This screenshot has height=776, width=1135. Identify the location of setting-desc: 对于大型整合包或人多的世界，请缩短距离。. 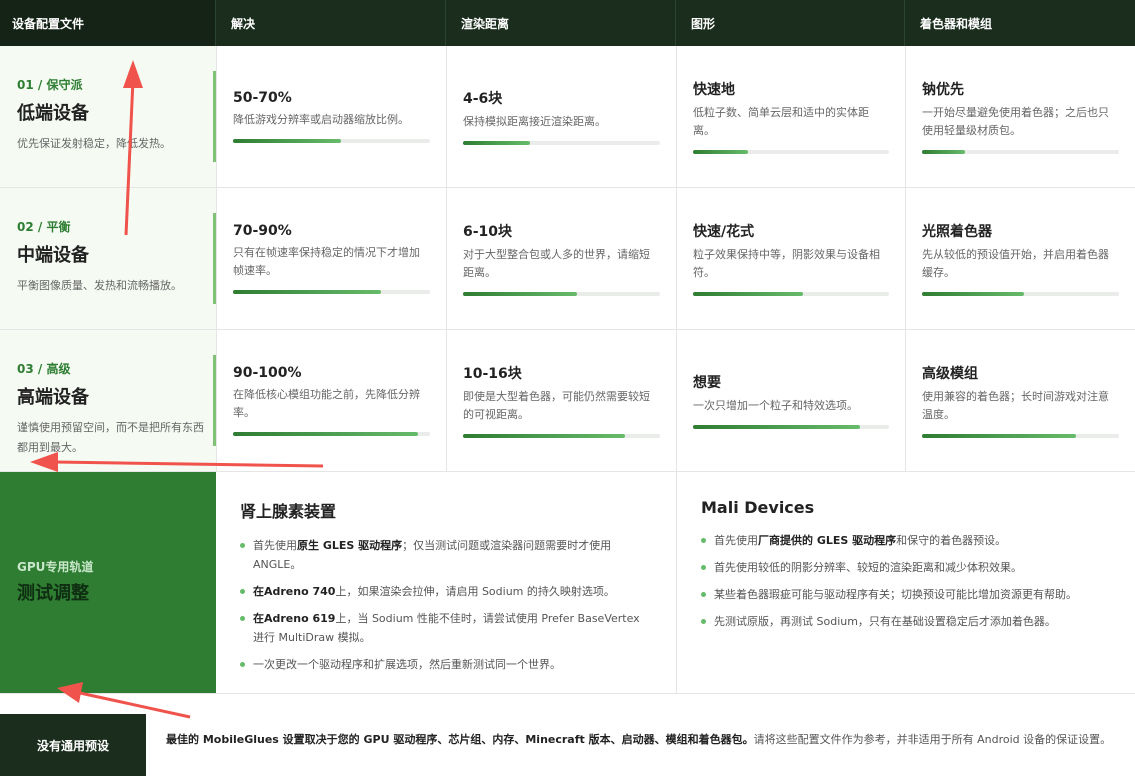
(556, 263).